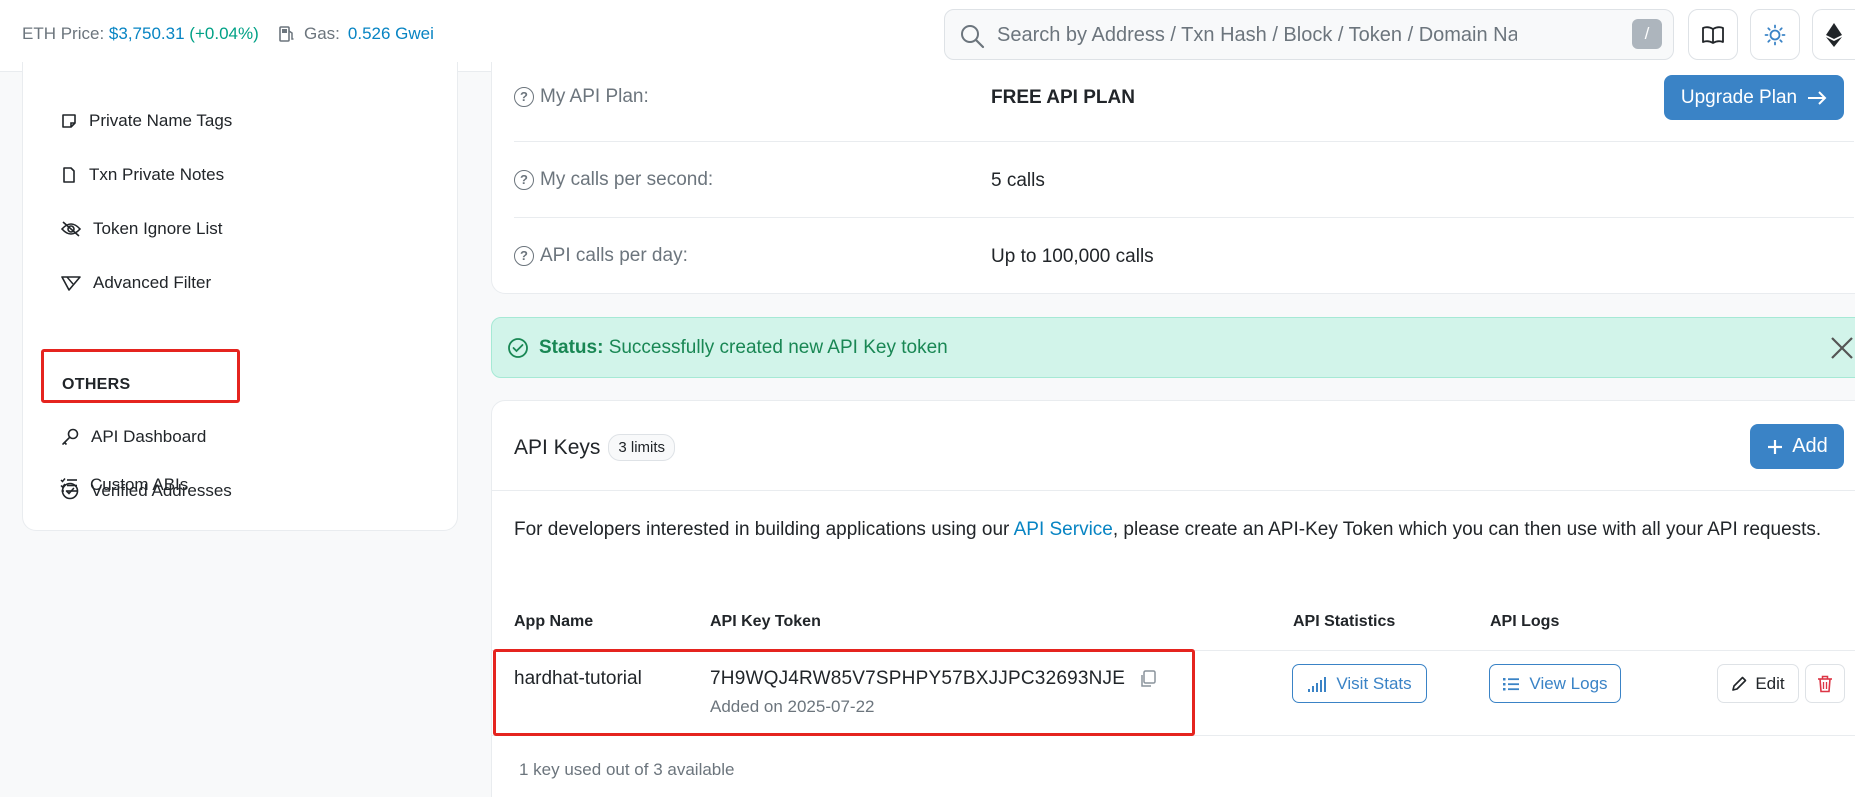  Describe the element at coordinates (642, 447) in the screenshot. I see `limits-badge: 3 limits` at that location.